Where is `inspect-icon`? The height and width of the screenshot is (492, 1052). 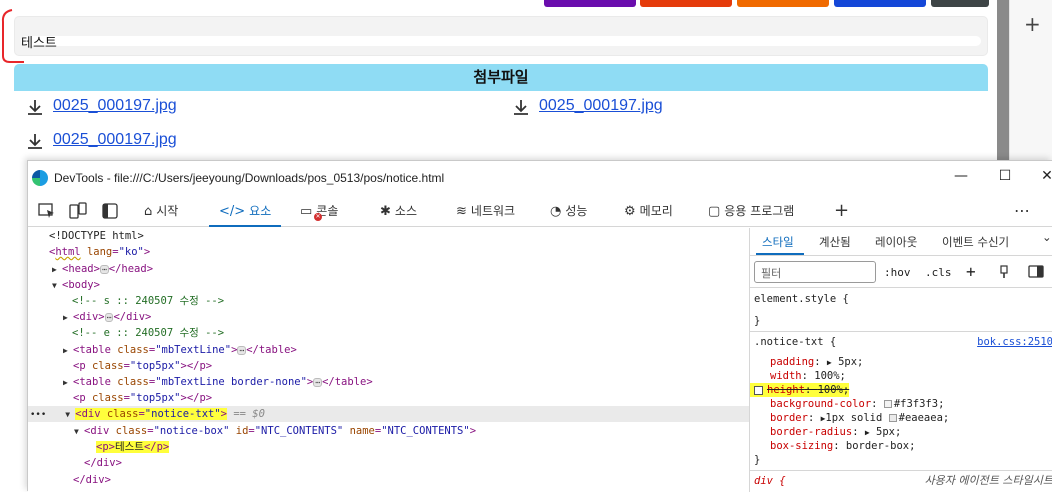
inspect-icon is located at coordinates (47, 211).